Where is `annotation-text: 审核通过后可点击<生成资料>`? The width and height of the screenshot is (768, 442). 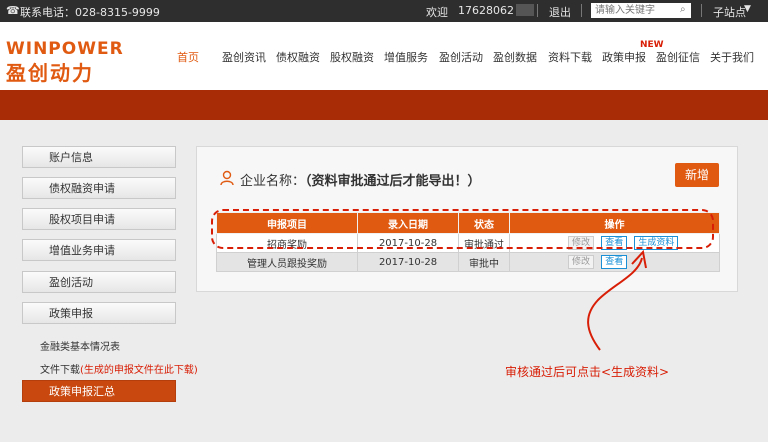
annotation-text: 审核通过后可点击<生成资料> is located at coordinates (587, 372).